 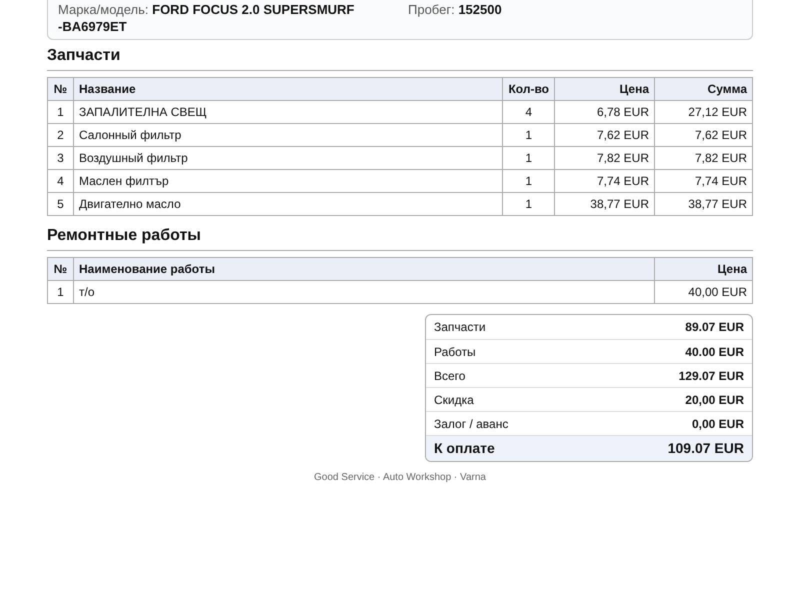 What do you see at coordinates (450, 376) in the screenshot?
I see `total-label: Всего` at bounding box center [450, 376].